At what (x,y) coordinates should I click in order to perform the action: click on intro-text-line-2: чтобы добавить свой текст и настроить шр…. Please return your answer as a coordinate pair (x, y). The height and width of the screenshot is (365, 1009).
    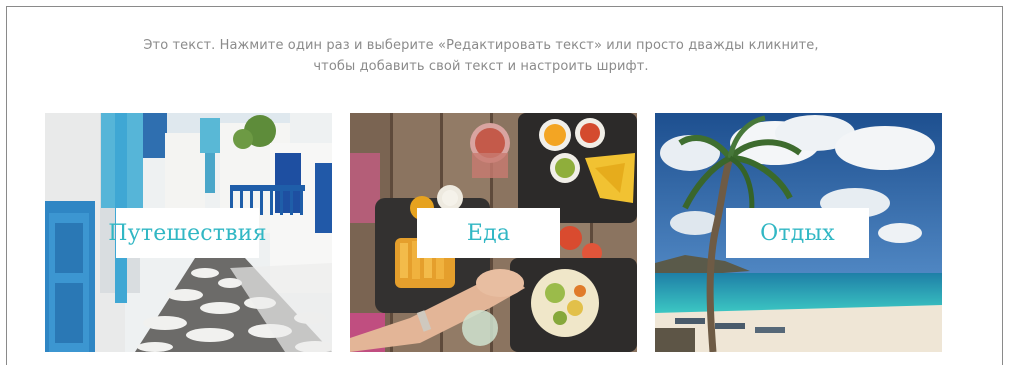
    Looking at the image, I should click on (481, 66).